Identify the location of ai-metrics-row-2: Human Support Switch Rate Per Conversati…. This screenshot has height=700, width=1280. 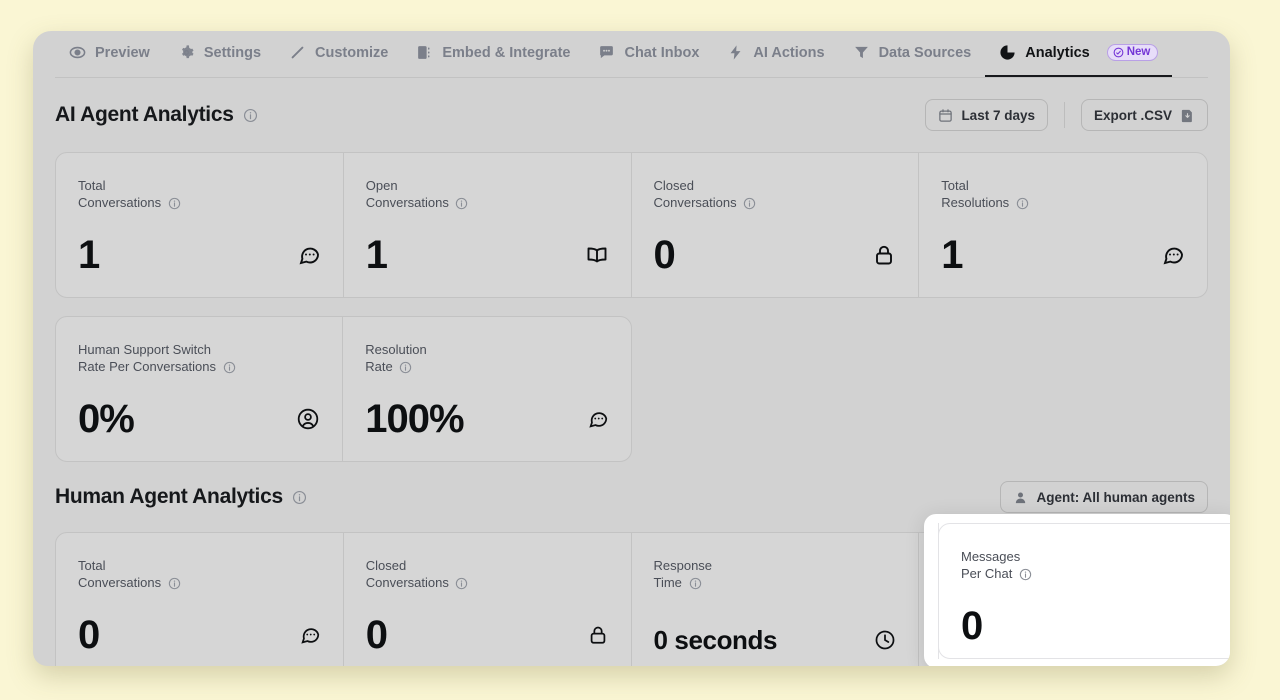
(343, 389).